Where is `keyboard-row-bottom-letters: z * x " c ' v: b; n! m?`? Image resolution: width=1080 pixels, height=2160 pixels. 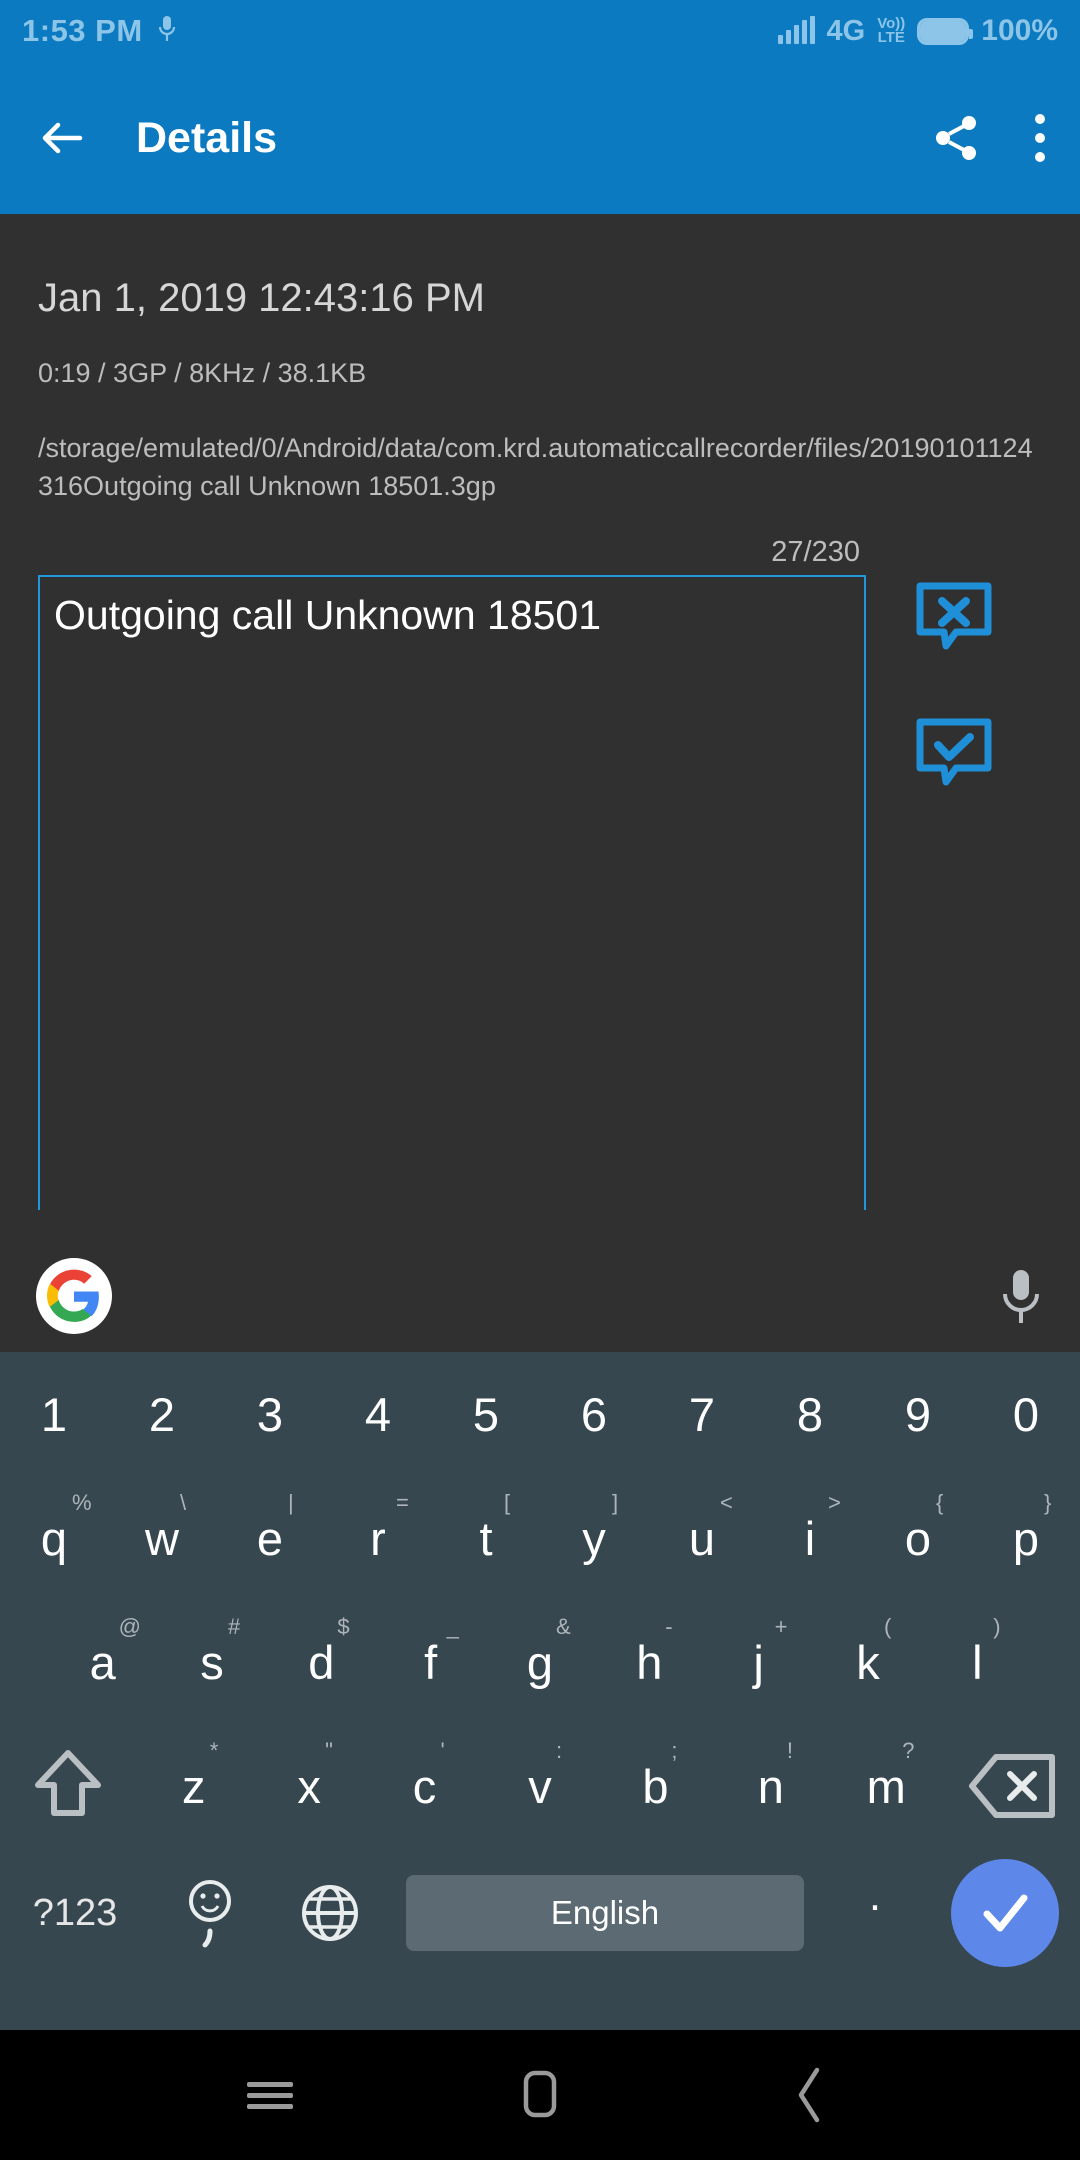 keyboard-row-bottom-letters: z * x " c ' v: b; n! m? is located at coordinates (540, 1786).